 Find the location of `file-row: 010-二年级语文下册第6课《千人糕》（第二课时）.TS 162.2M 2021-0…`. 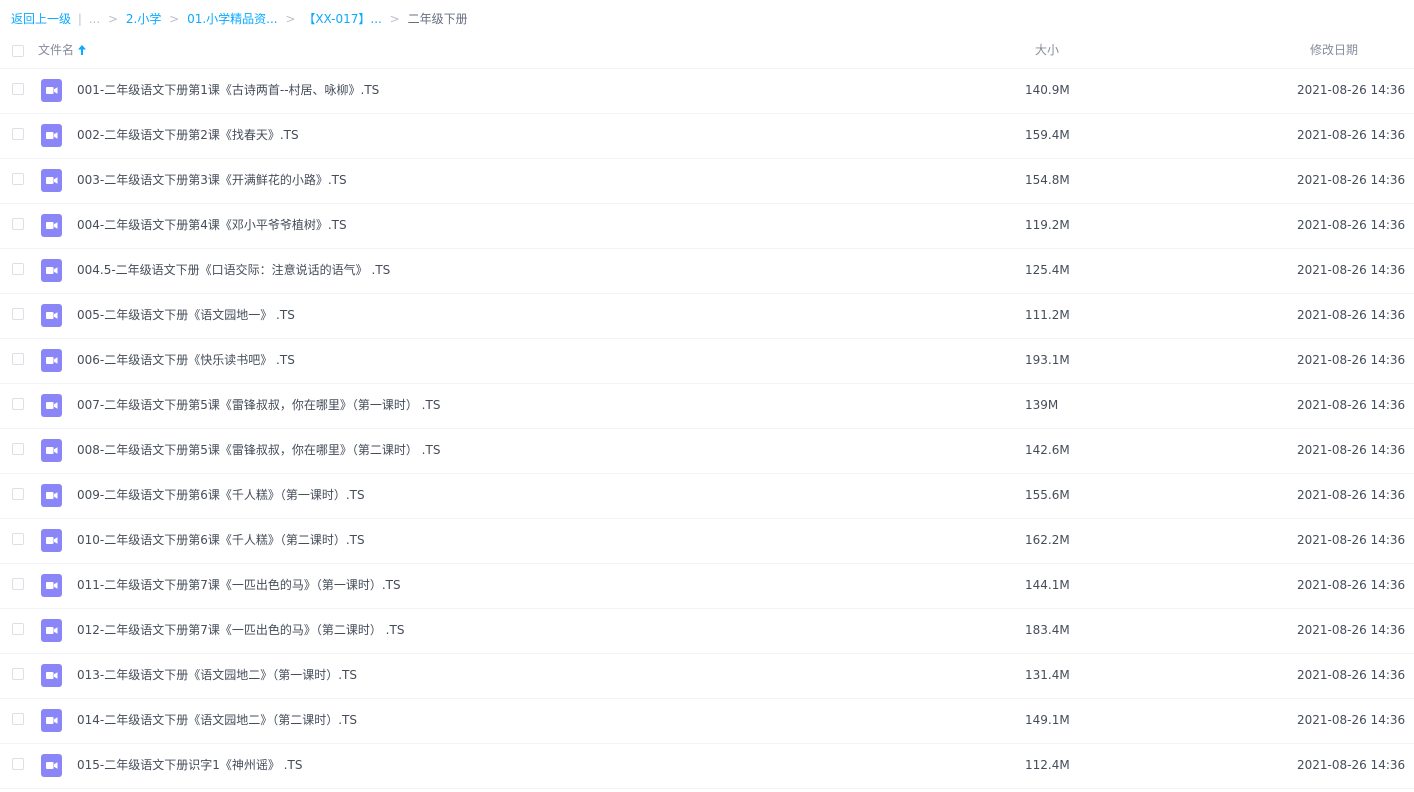

file-row: 010-二年级语文下册第6课《千人糕》（第二课时）.TS 162.2M 2021-0… is located at coordinates (707, 541).